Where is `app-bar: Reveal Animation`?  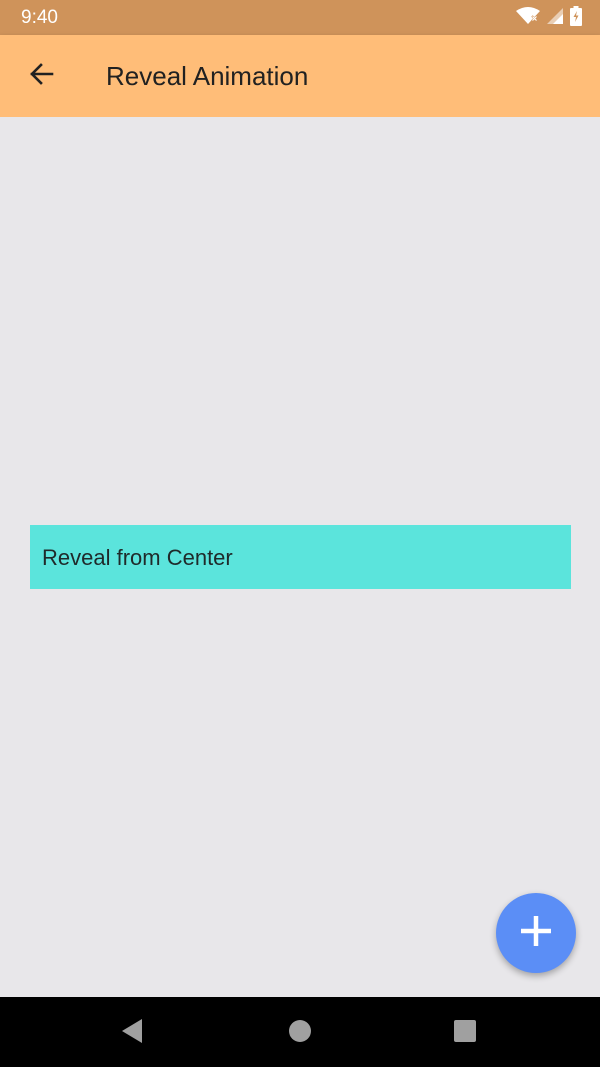 app-bar: Reveal Animation is located at coordinates (300, 76).